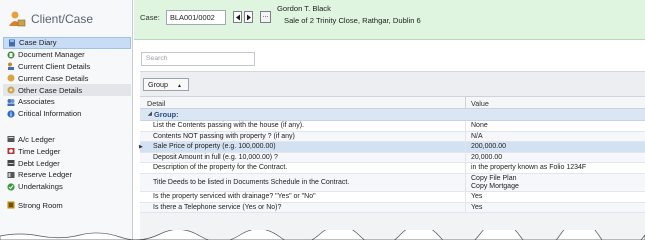 The height and width of the screenshot is (240, 645). What do you see at coordinates (166, 114) in the screenshot?
I see `group-row-label: Group:` at bounding box center [166, 114].